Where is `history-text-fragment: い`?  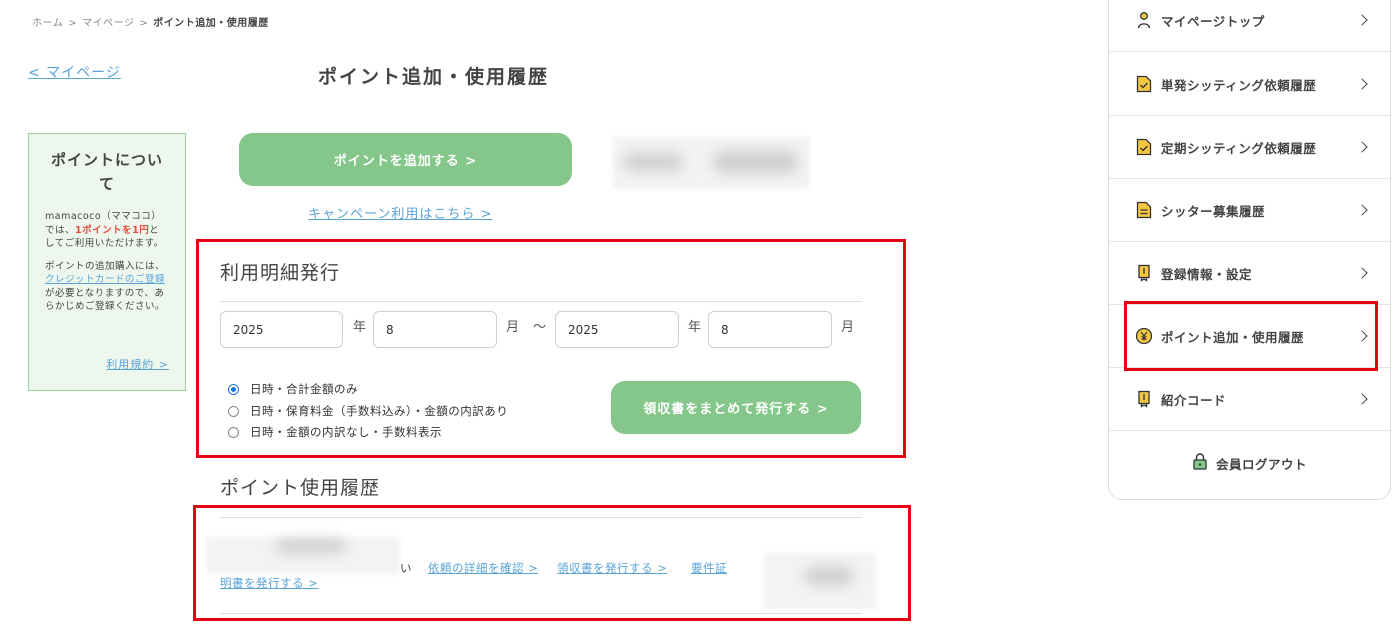 history-text-fragment: い is located at coordinates (406, 568).